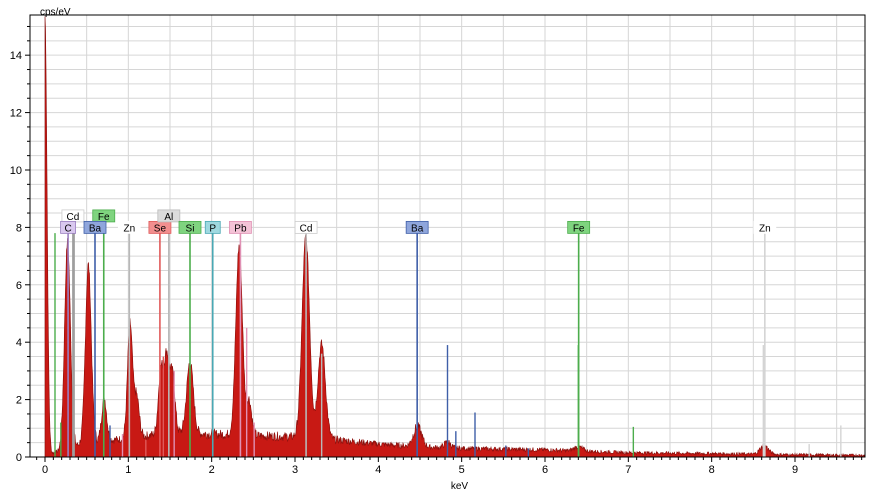 The image size is (882, 494). Describe the element at coordinates (378, 470) in the screenshot. I see `x-tick-label: 4` at that location.